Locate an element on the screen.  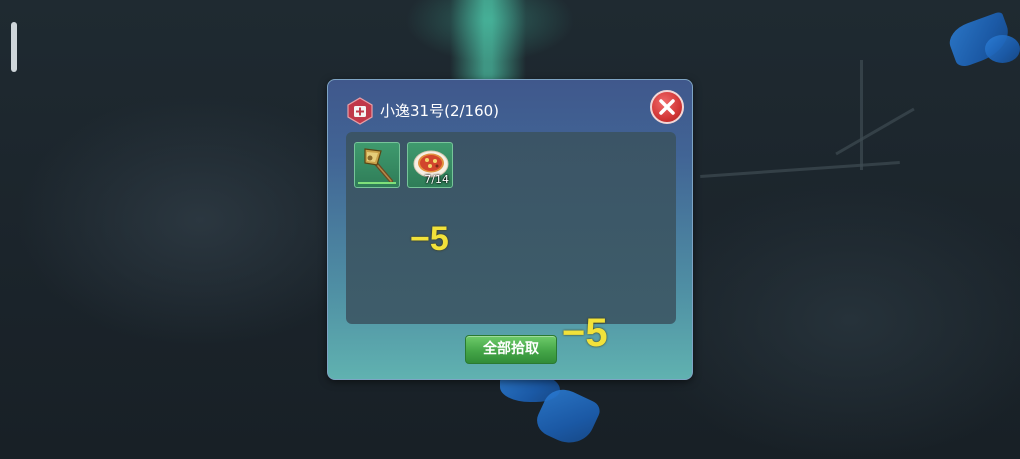
close-button is located at coordinates (667, 107).